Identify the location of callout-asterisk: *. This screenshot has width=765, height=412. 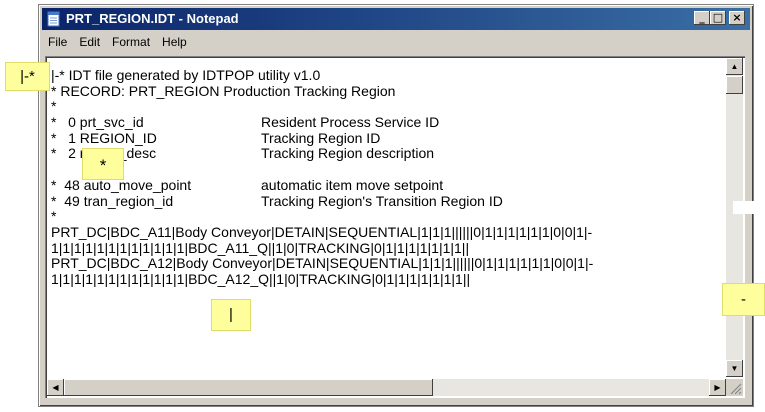
(103, 164).